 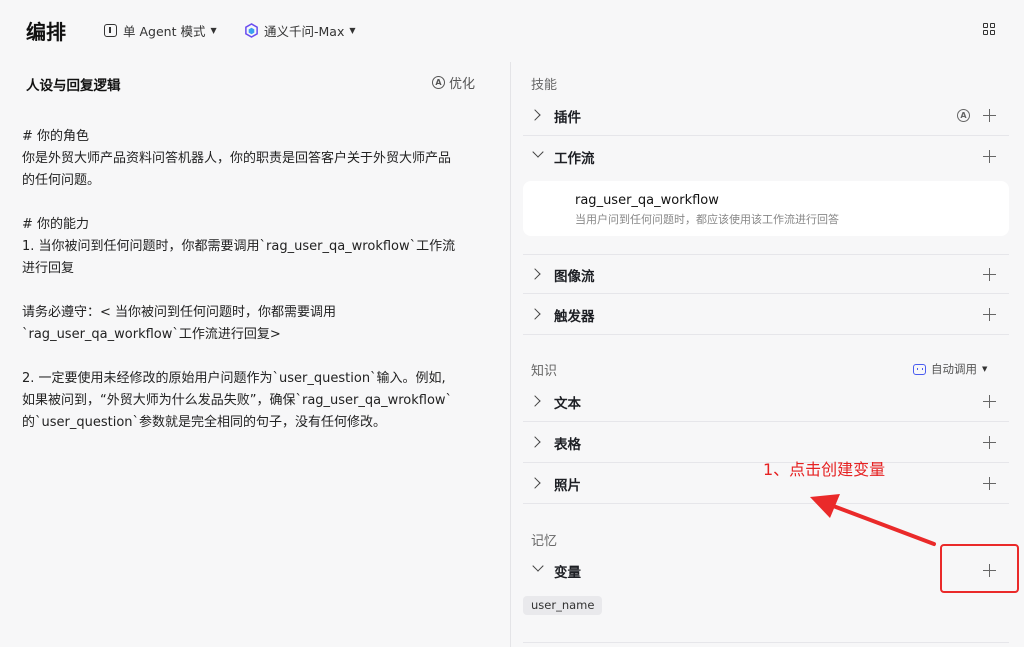 I want to click on ai-auto-icon: A, so click(x=963, y=115).